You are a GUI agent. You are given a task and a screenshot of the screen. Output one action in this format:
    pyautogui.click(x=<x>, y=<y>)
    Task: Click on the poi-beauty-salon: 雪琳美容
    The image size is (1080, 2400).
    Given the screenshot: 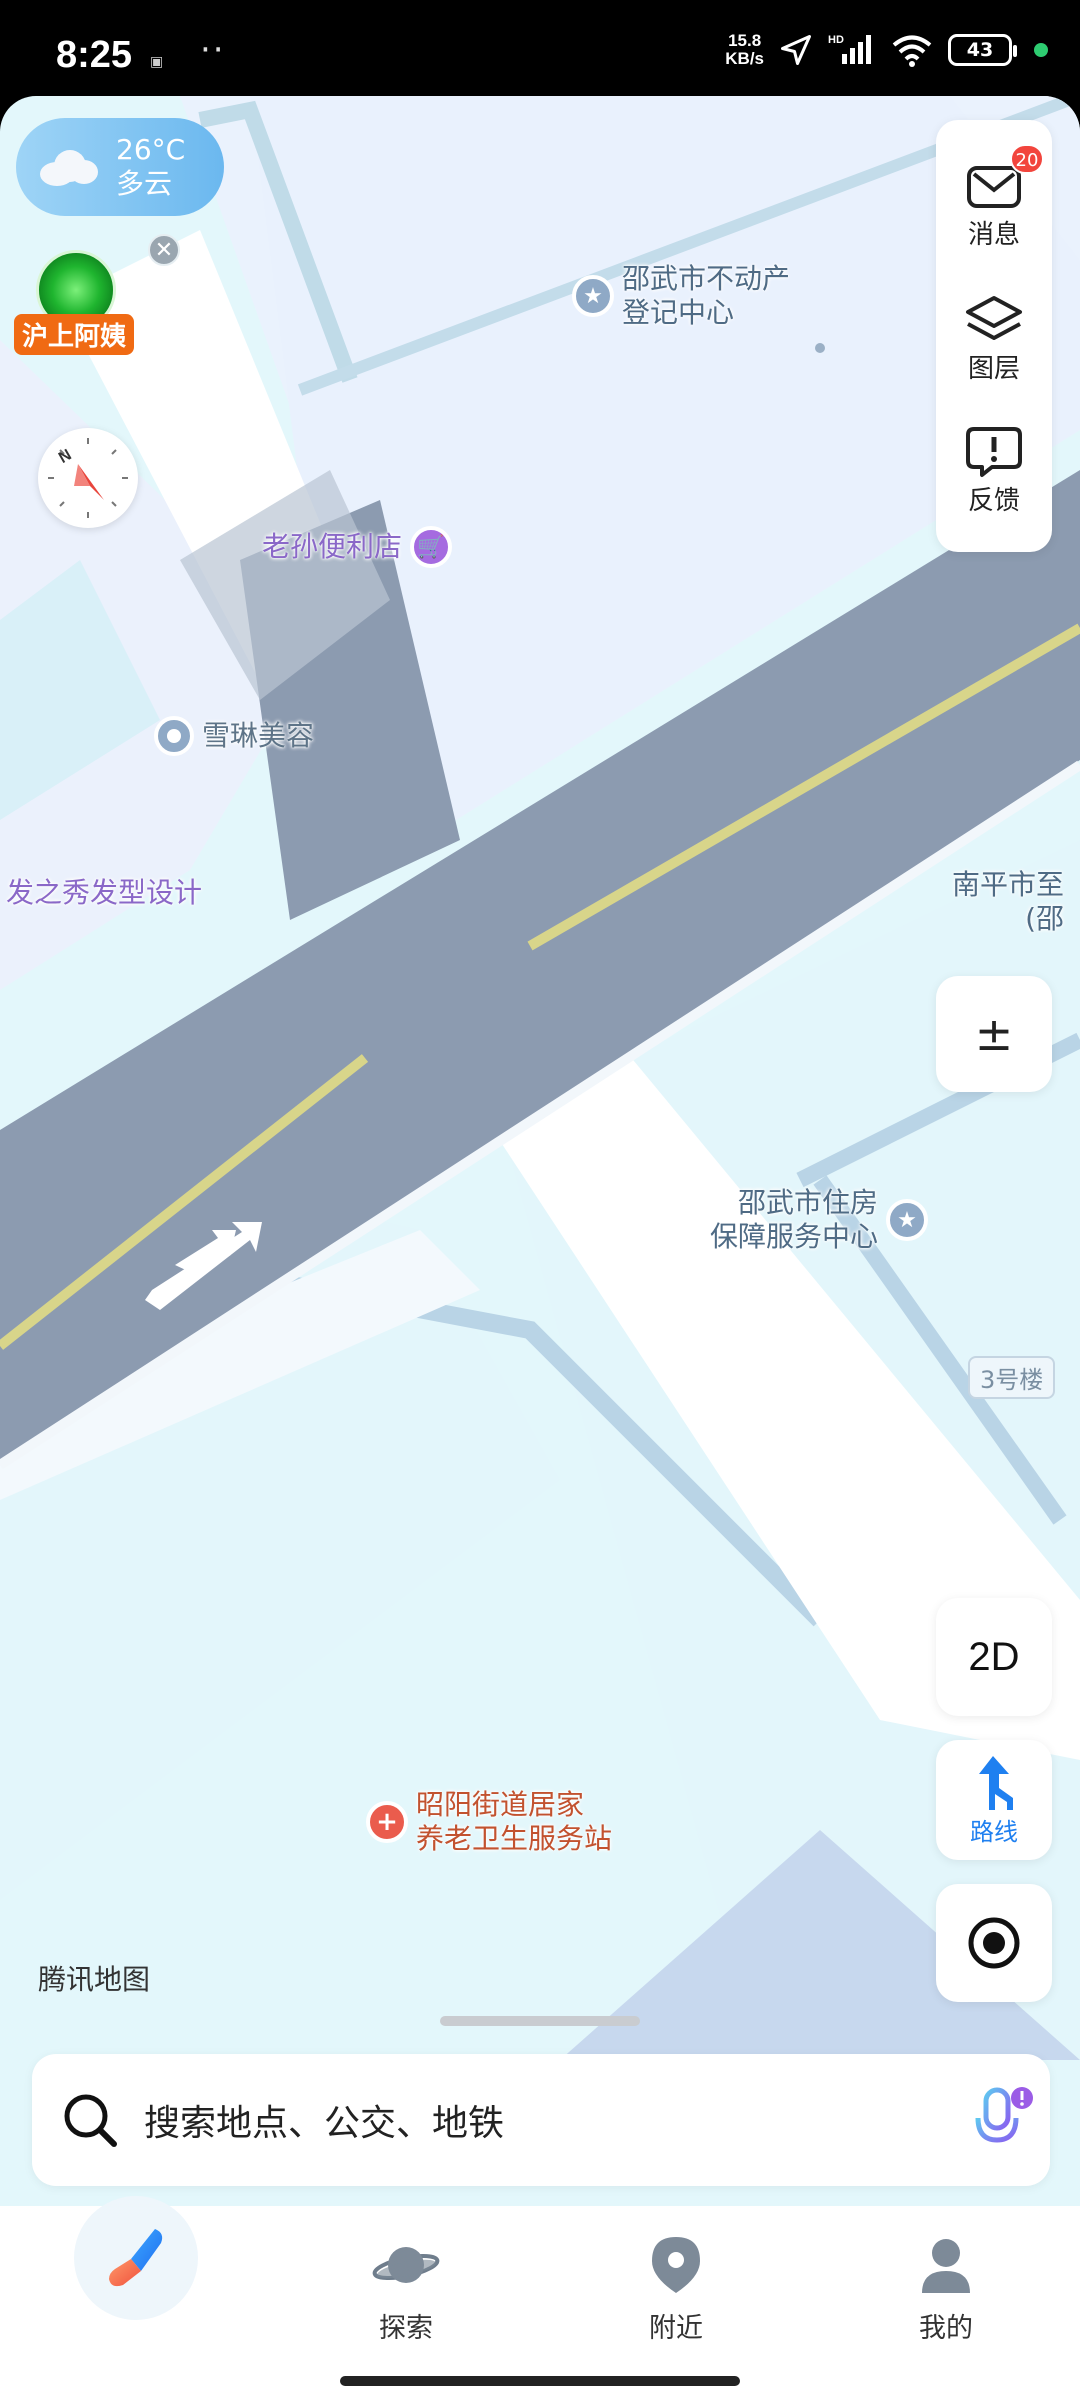 What is the action you would take?
    pyautogui.click(x=234, y=736)
    